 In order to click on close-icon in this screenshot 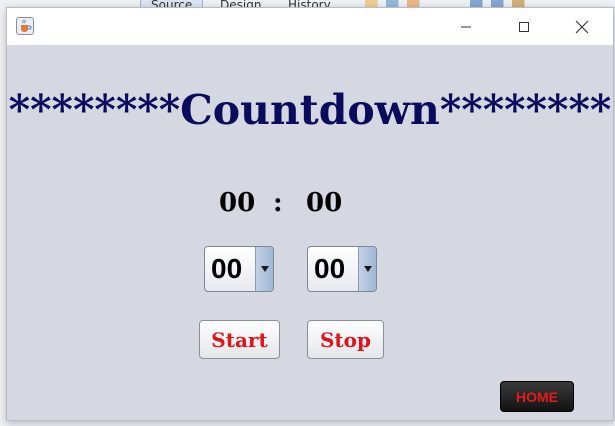, I will do `click(582, 26)`.